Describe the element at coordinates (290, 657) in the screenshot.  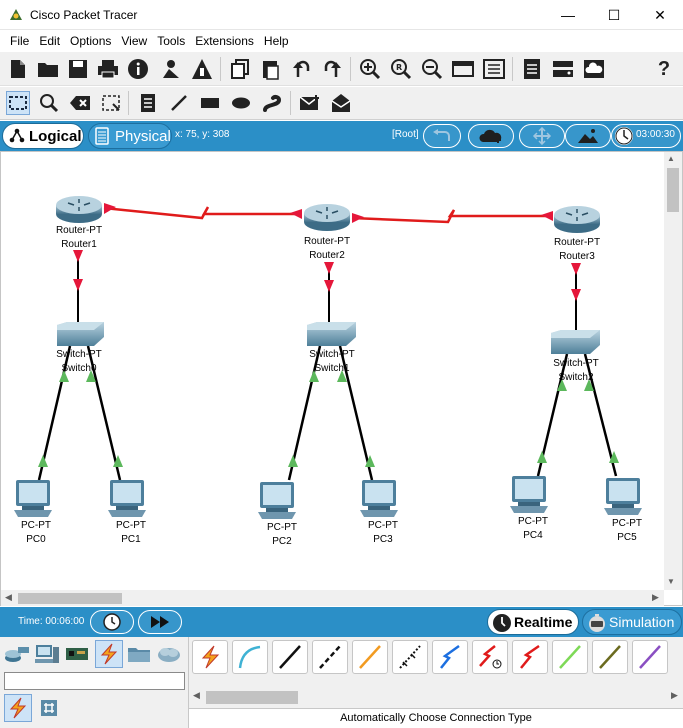
I see `copper-straight-icon` at that location.